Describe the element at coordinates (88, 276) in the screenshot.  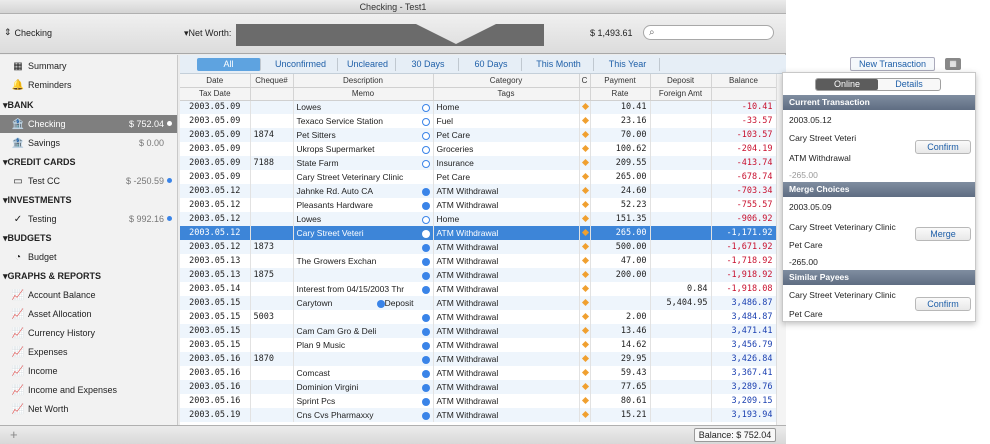
I see `sidebar-group-header: ▾ GRAPHS & REPORTS` at that location.